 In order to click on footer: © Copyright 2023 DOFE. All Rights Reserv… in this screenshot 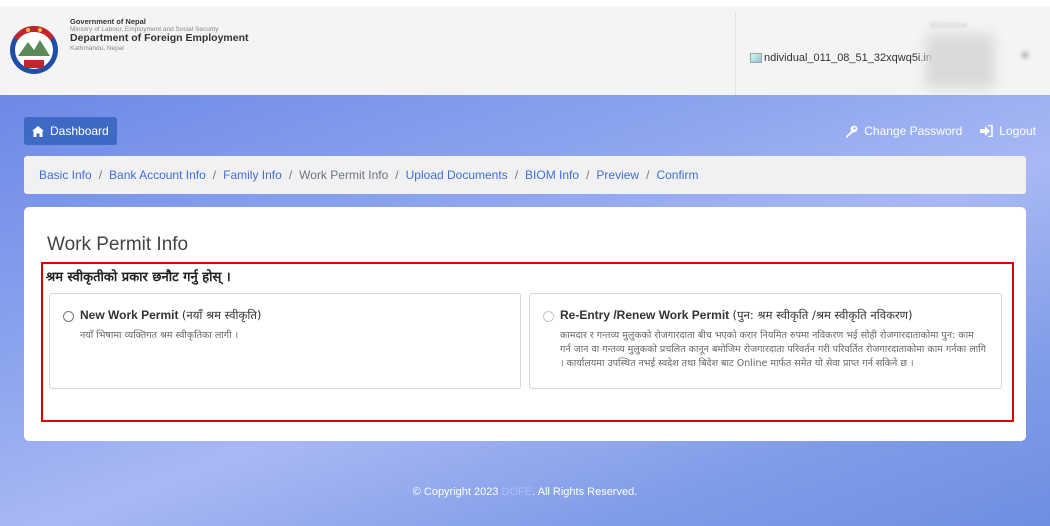, I will do `click(525, 492)`.